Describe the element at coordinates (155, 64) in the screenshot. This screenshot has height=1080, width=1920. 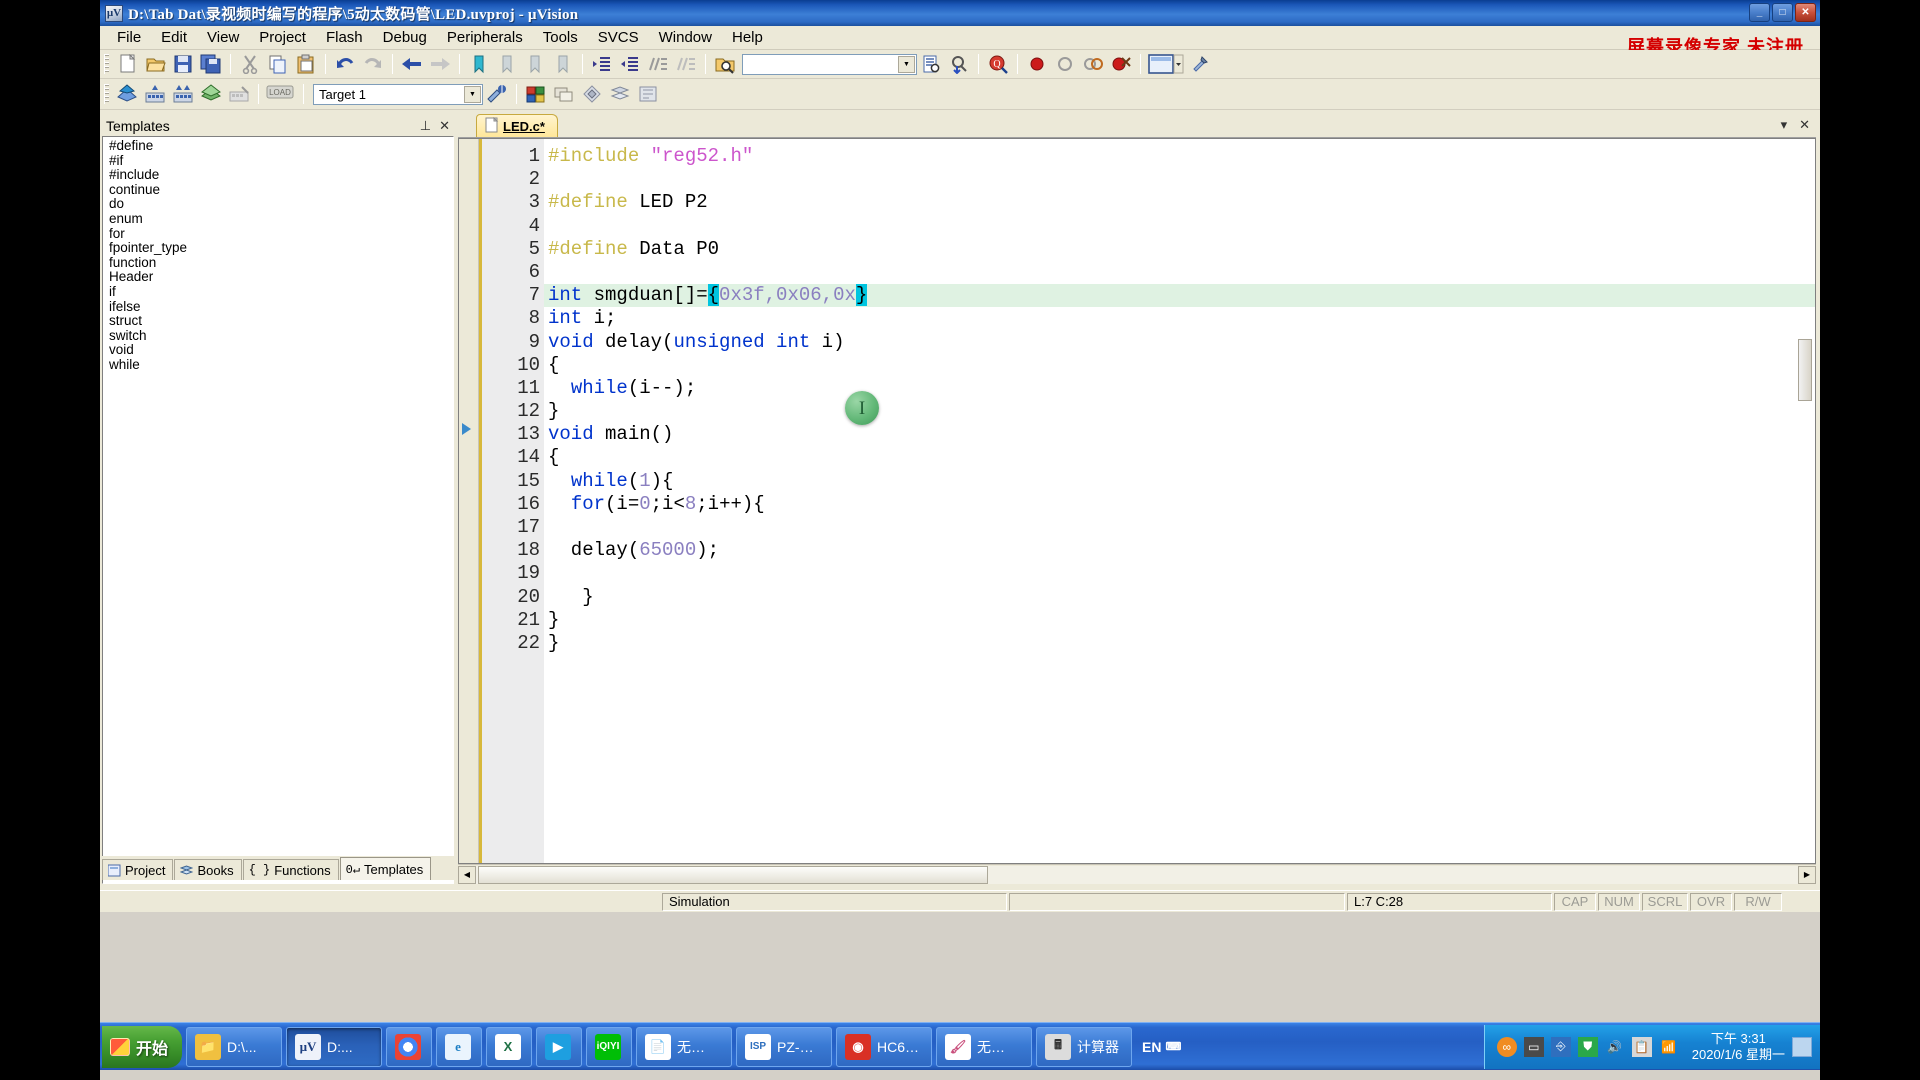
I see `open-file-icon` at that location.